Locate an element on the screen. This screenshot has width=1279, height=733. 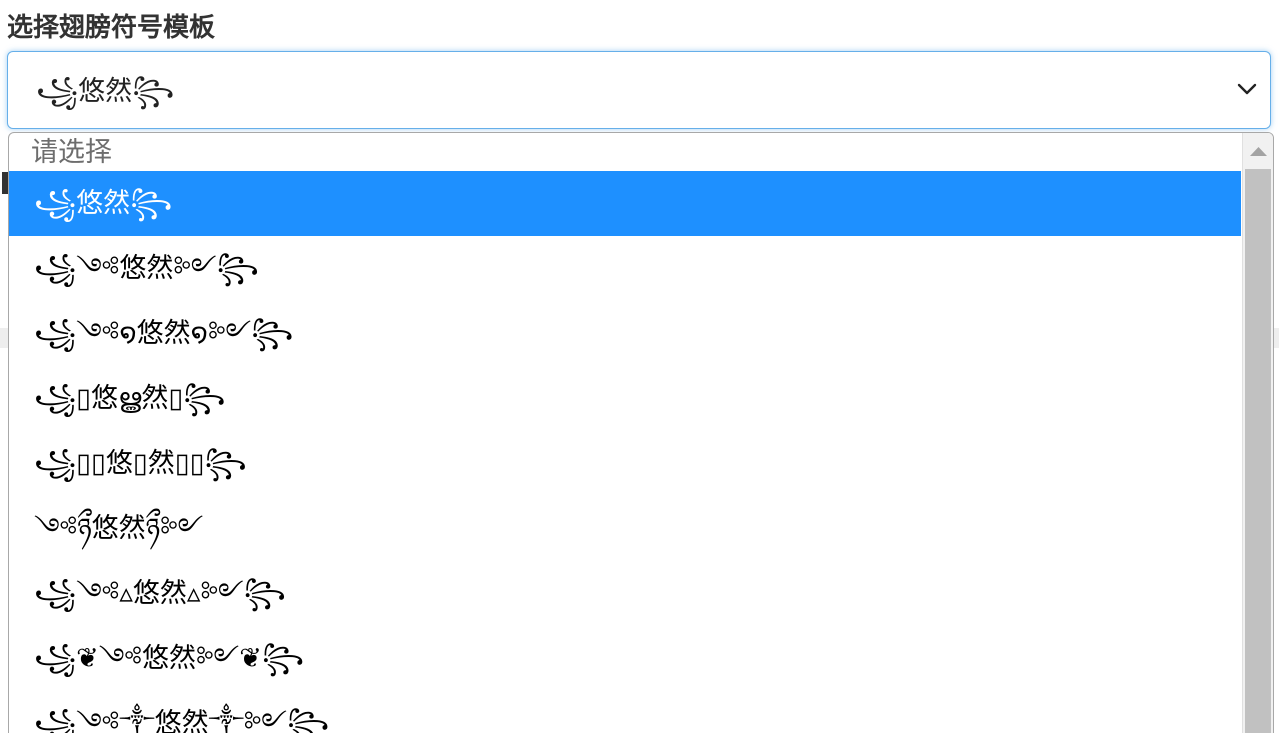
background-divider is located at coordinates (4, 338).